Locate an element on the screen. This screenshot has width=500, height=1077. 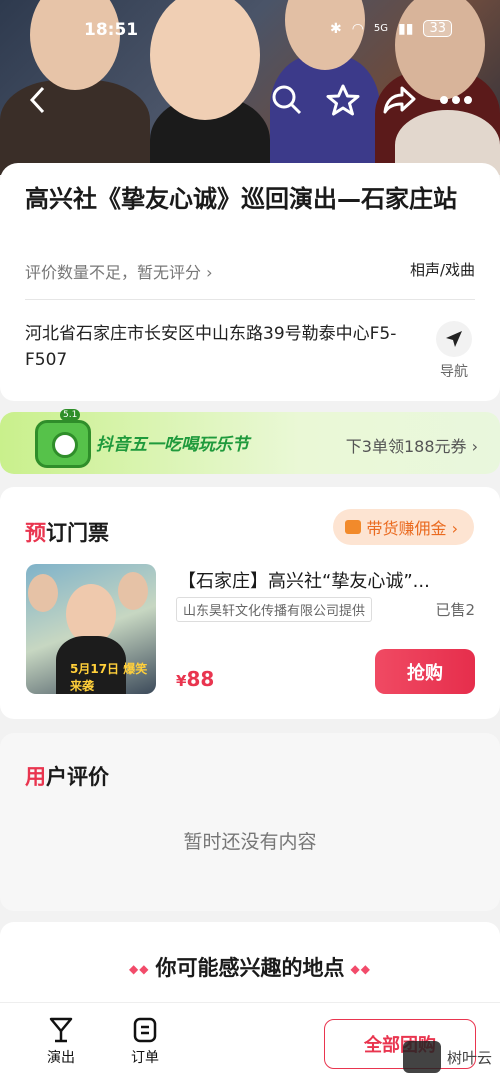
share-icon is located at coordinates (399, 100).